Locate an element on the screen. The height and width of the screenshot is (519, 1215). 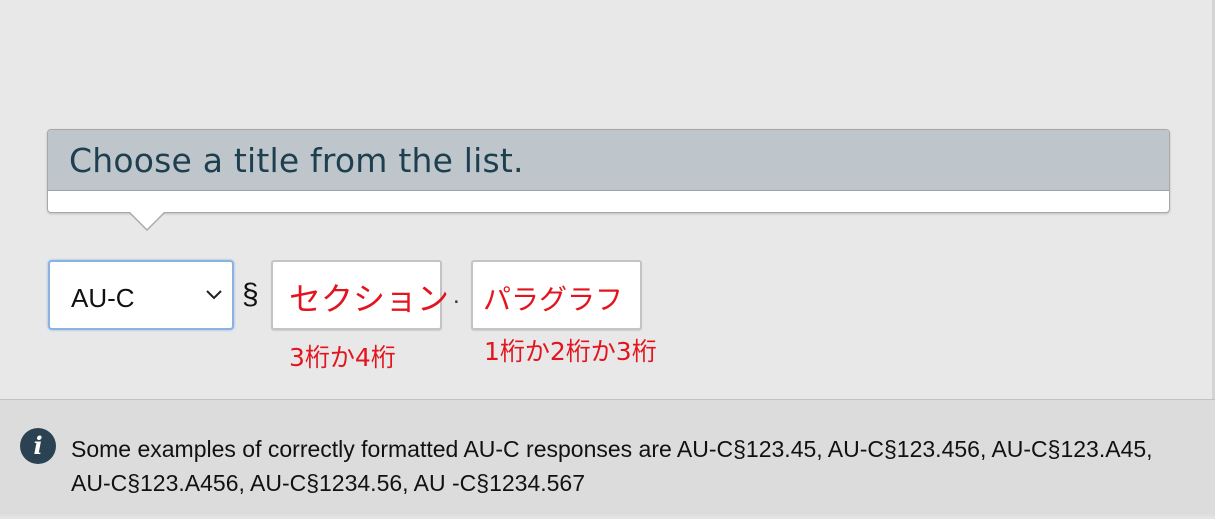
paragraph-input: パラグラフ is located at coordinates (556, 295).